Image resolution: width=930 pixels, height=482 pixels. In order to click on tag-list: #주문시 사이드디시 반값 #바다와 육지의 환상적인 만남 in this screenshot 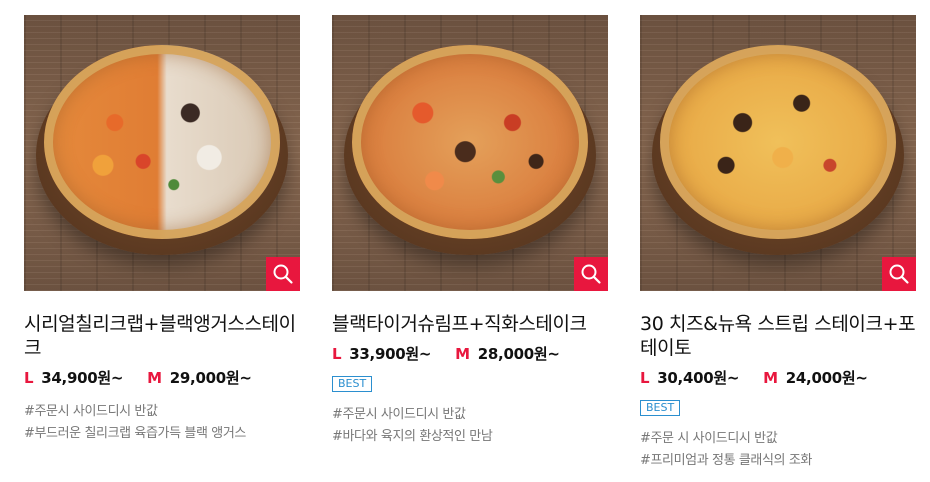, I will do `click(470, 426)`.